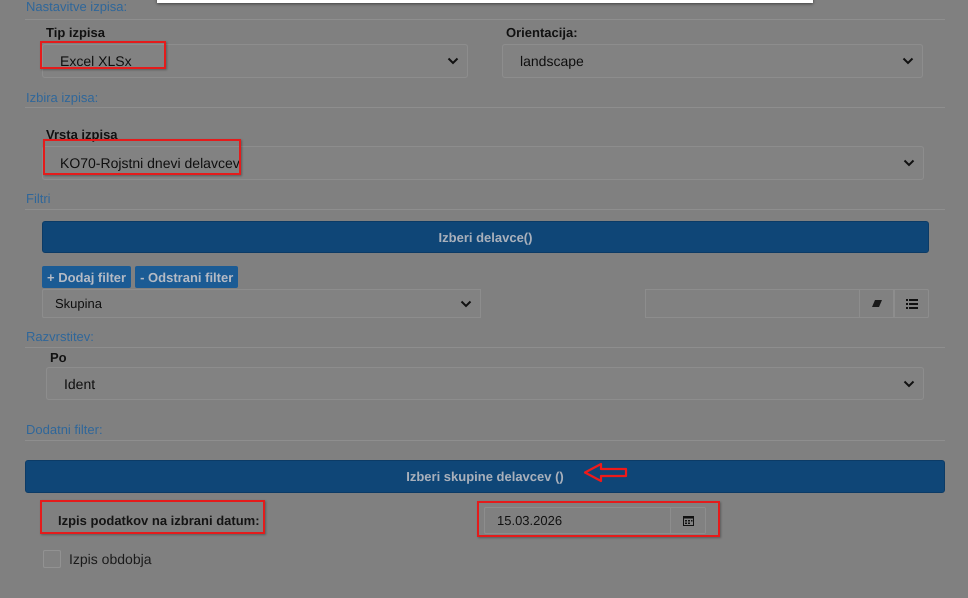 The height and width of the screenshot is (598, 968). Describe the element at coordinates (712, 61) in the screenshot. I see `orientation-dropdown: landscape` at that location.